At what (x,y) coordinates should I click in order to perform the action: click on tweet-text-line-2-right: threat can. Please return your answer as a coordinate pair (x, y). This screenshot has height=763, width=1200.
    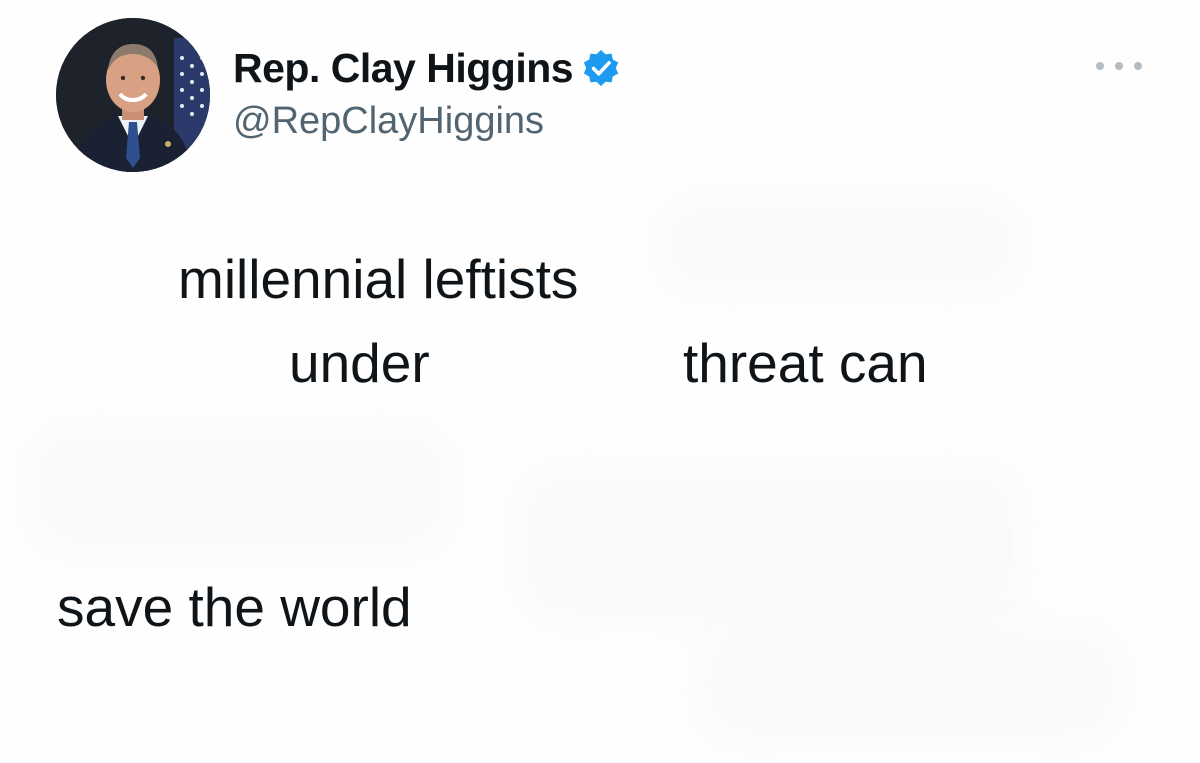
    Looking at the image, I should click on (805, 363).